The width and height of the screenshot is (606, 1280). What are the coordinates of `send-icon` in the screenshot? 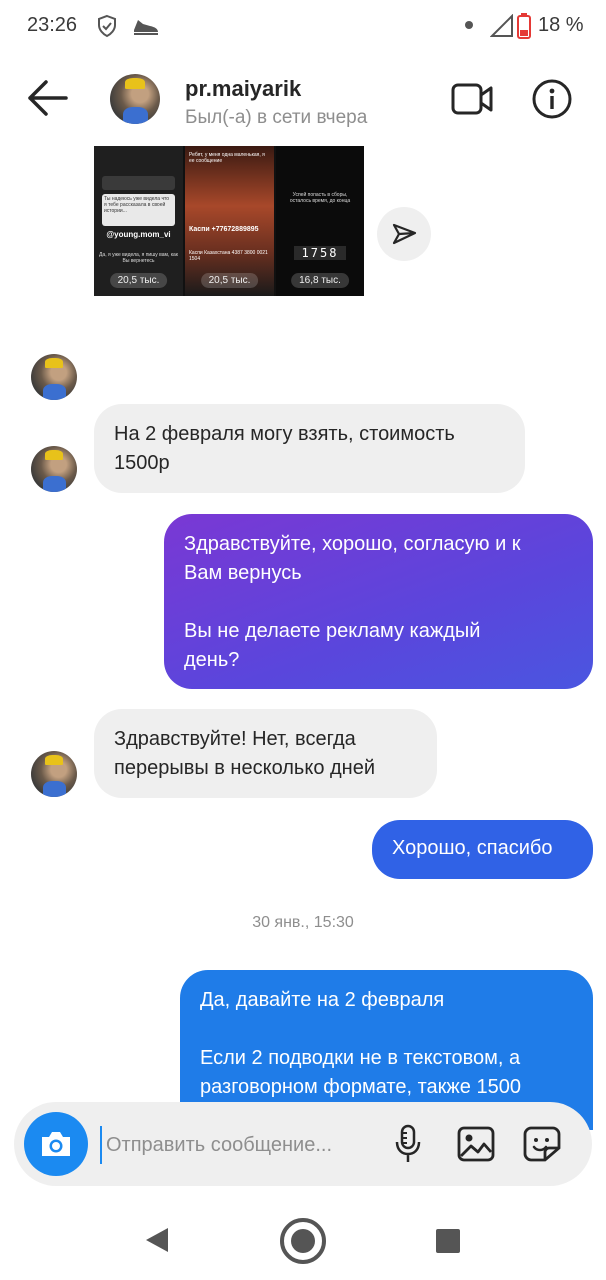 It's located at (404, 234).